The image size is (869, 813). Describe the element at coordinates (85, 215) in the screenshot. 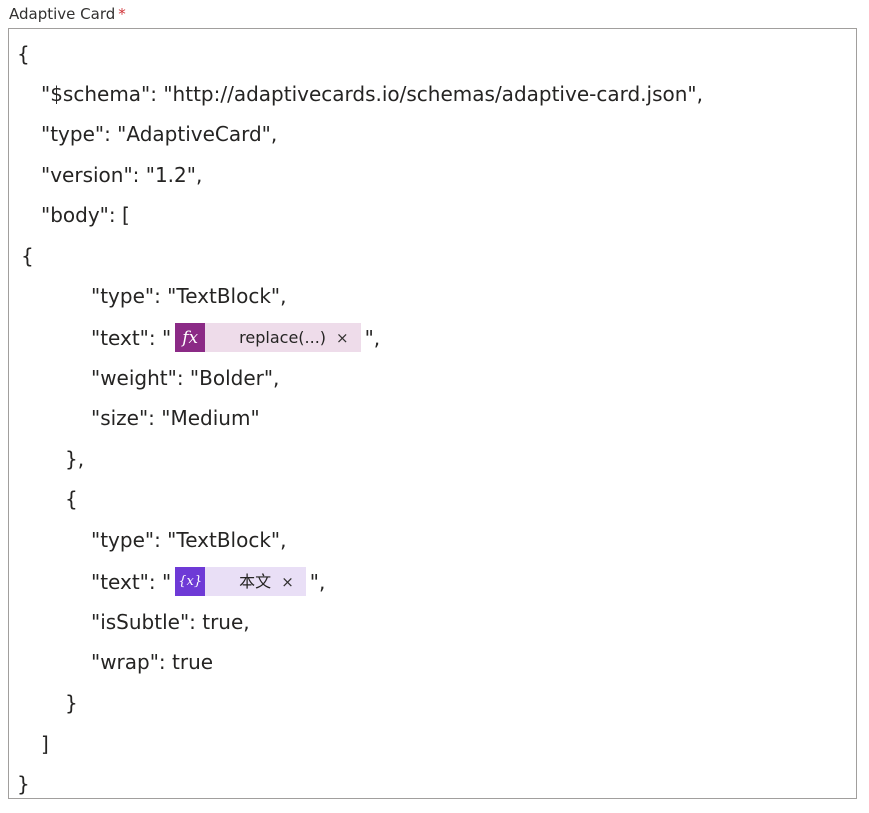

I see `code-line: "body": [` at that location.